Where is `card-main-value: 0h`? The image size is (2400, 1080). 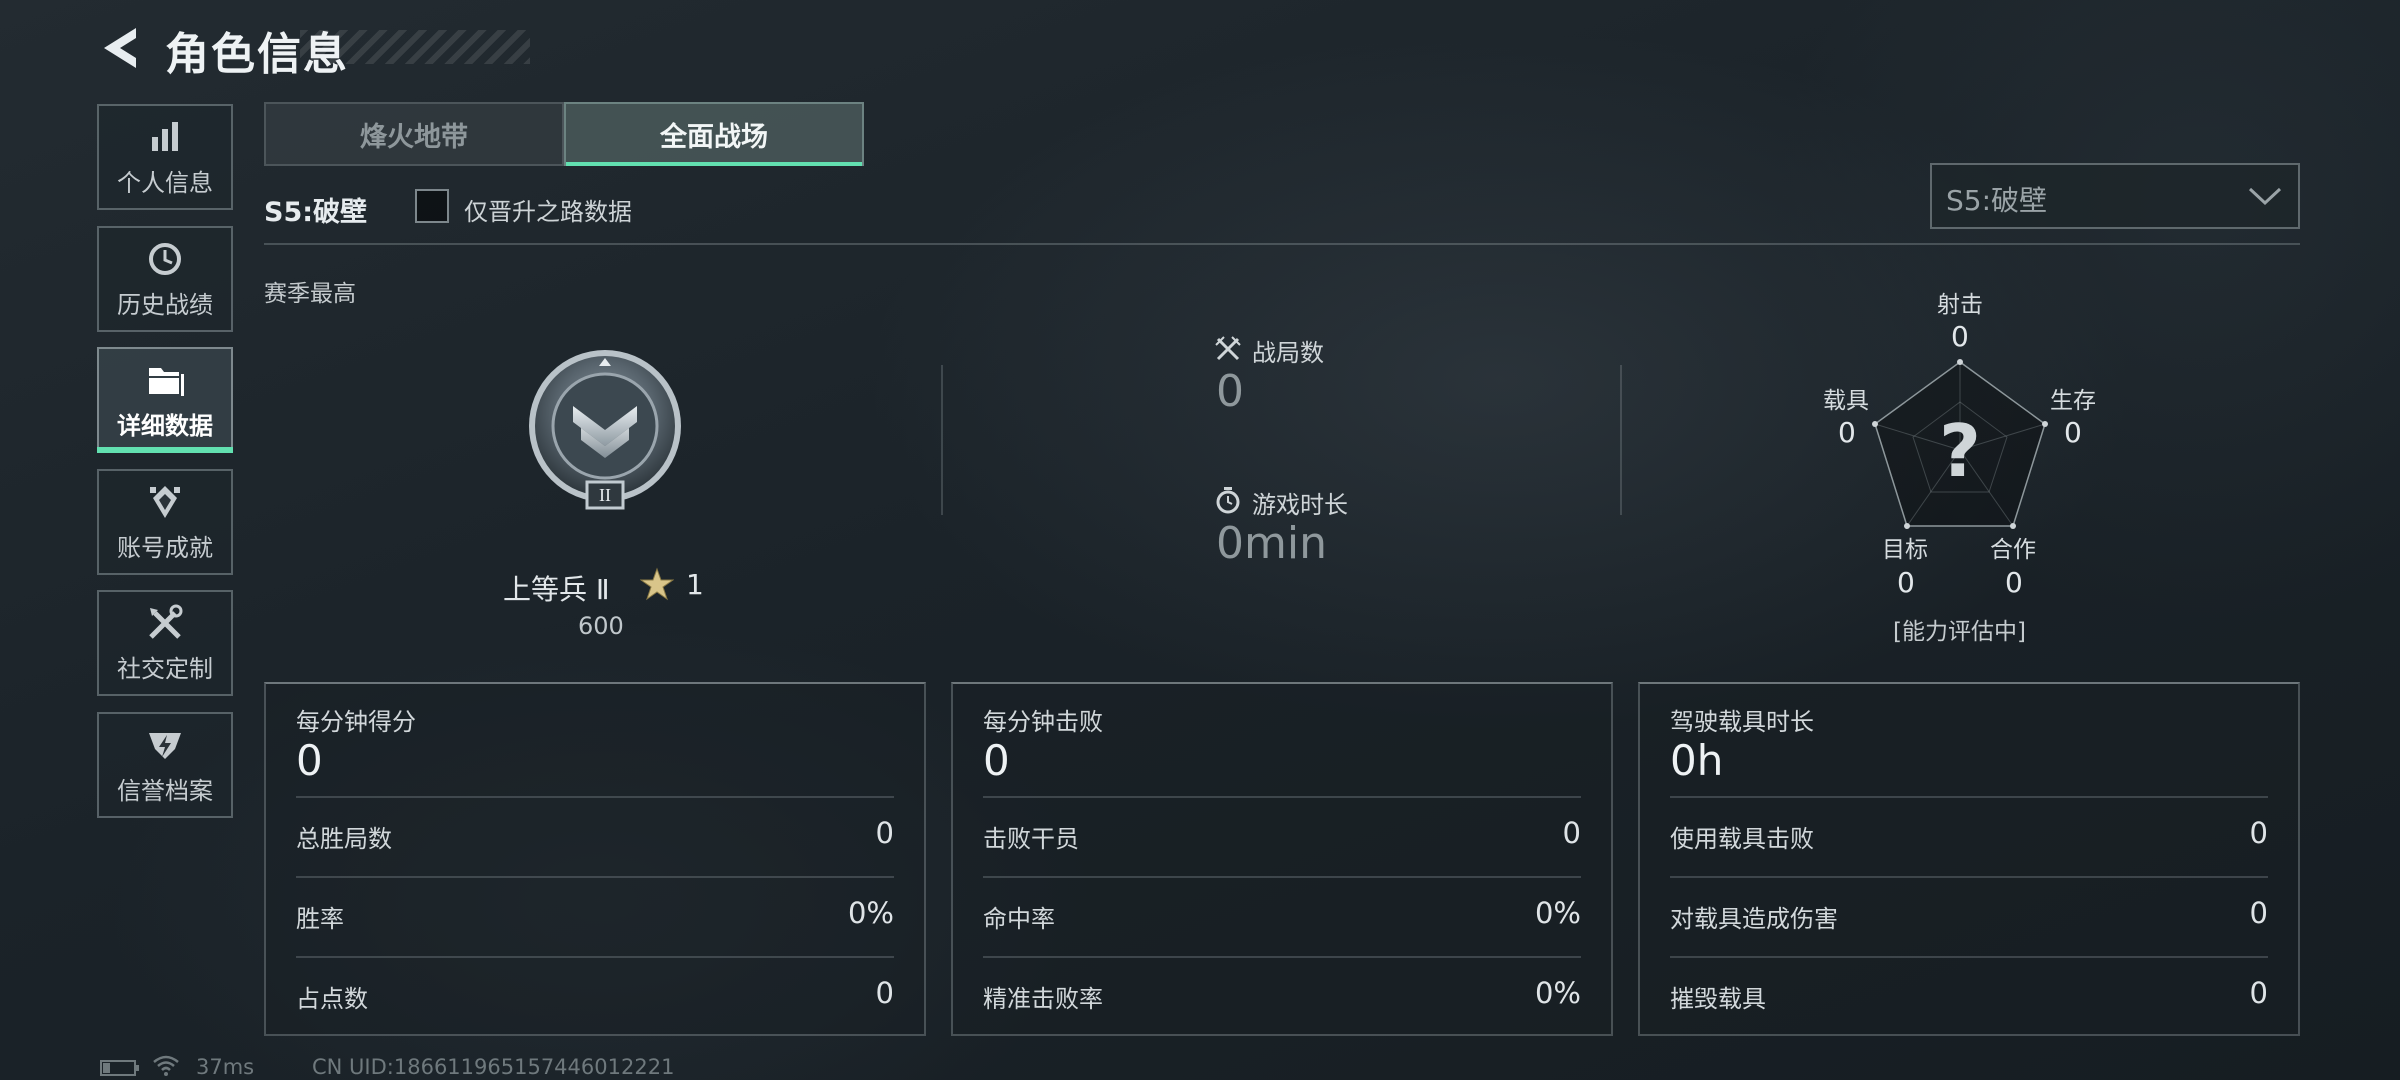 card-main-value: 0h is located at coordinates (1697, 760).